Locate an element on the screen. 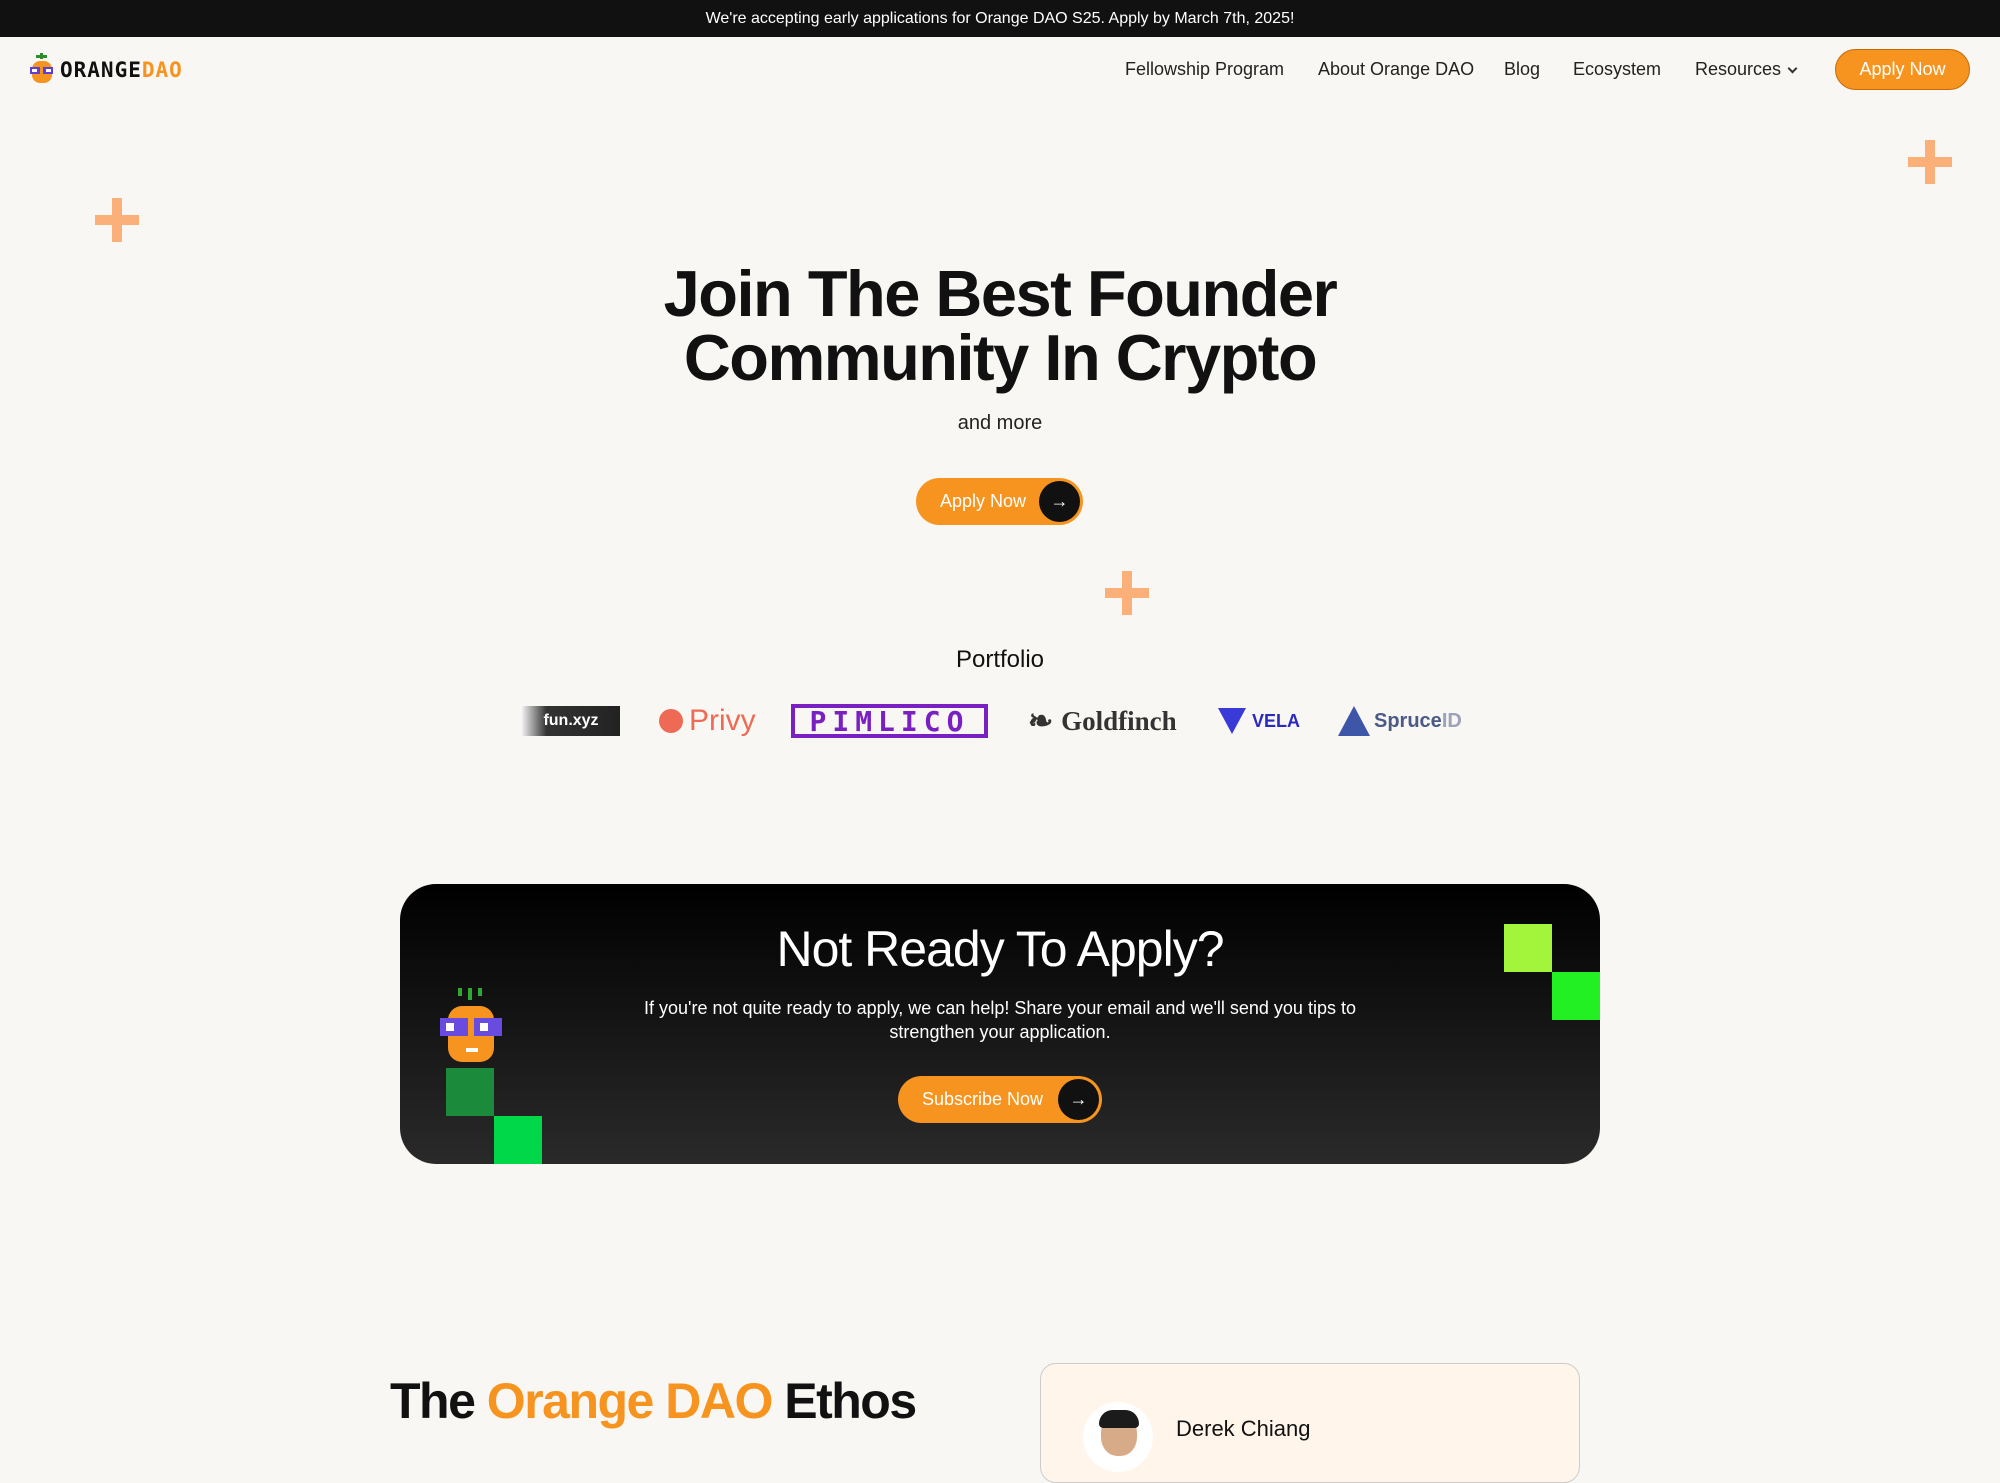  logo-vela: VELA is located at coordinates (1259, 721).